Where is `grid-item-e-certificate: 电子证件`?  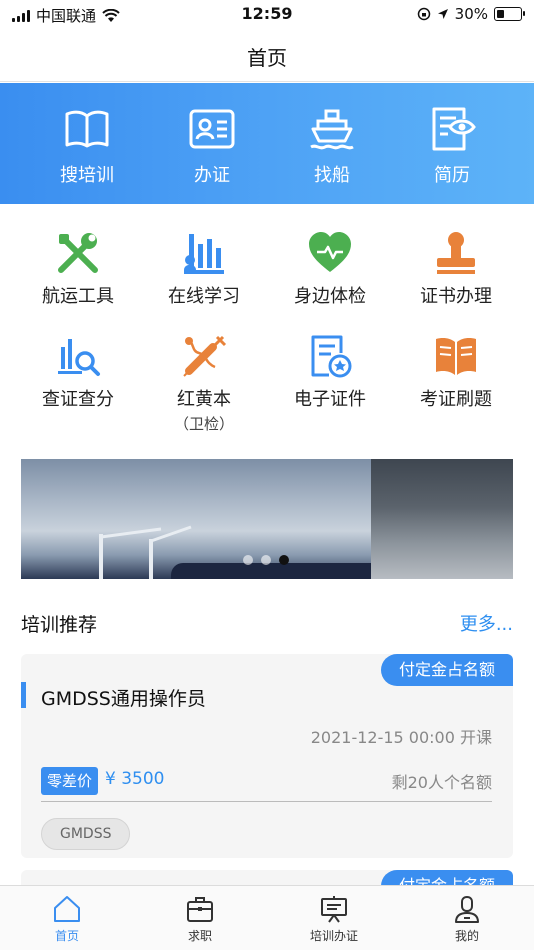 grid-item-e-certificate: 电子证件 is located at coordinates (330, 372).